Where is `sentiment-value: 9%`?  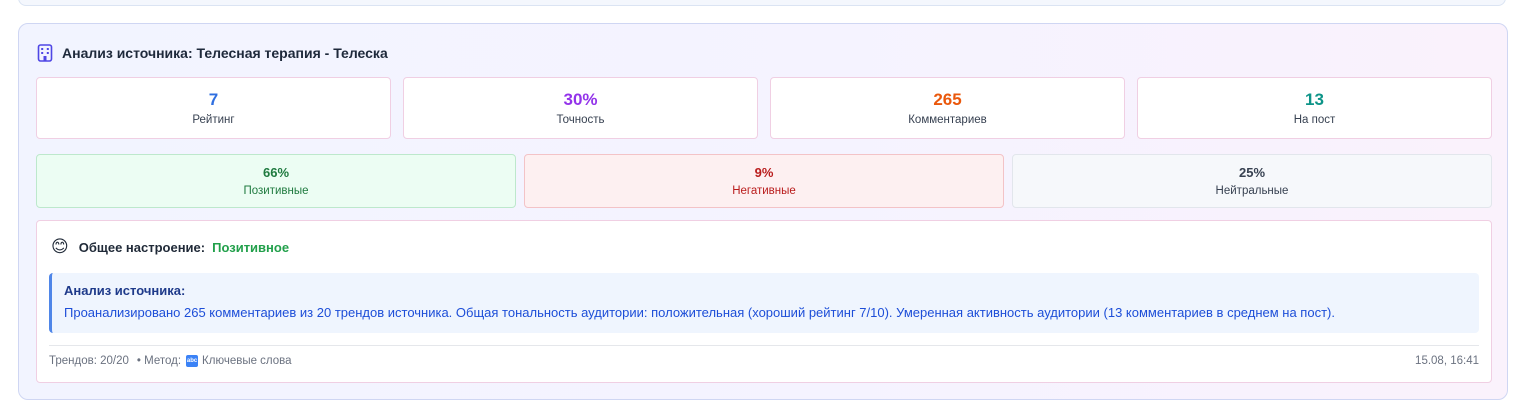
sentiment-value: 9% is located at coordinates (764, 172).